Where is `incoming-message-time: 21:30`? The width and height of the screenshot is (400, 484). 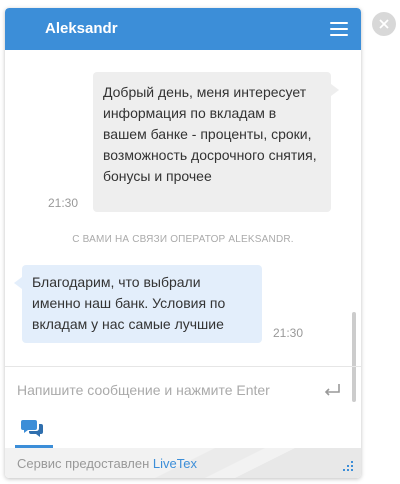
incoming-message-time: 21:30 is located at coordinates (288, 333).